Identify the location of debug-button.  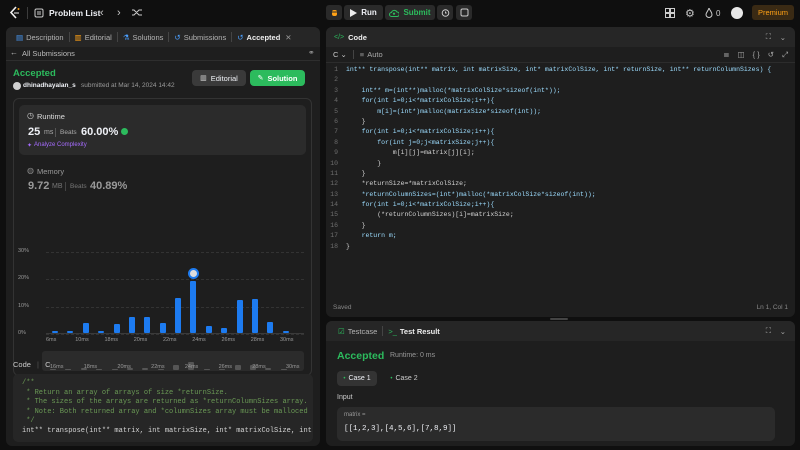
(334, 12).